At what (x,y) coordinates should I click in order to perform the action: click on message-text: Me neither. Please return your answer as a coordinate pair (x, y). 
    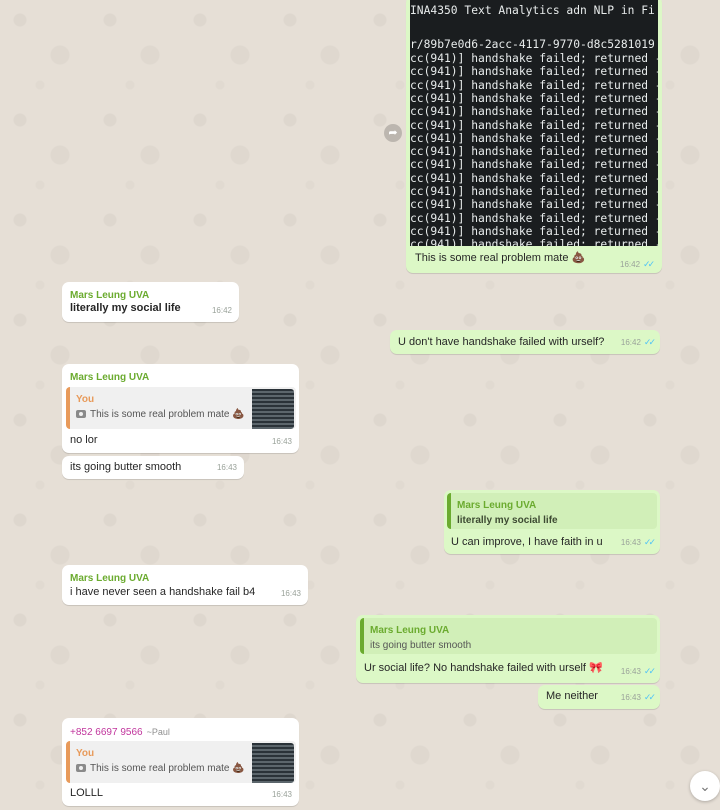
    Looking at the image, I should click on (572, 696).